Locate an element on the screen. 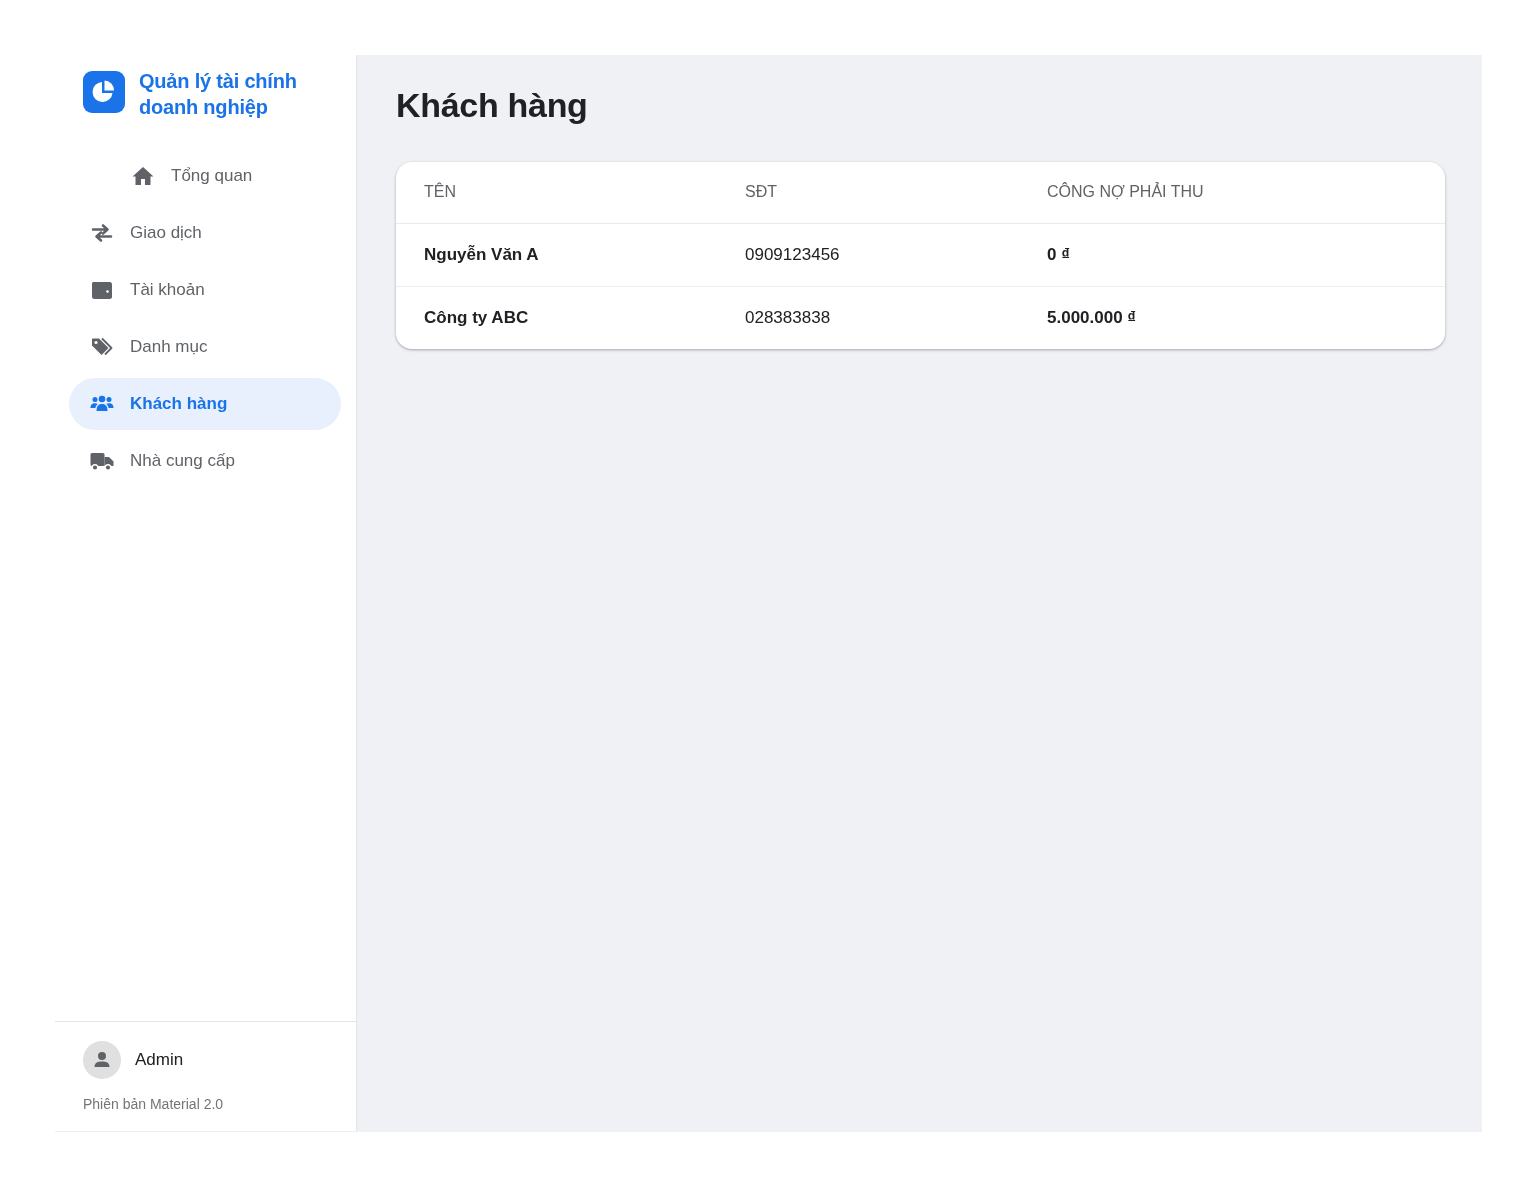  version-text: Phiên bản Material 2.0 is located at coordinates (153, 1104).